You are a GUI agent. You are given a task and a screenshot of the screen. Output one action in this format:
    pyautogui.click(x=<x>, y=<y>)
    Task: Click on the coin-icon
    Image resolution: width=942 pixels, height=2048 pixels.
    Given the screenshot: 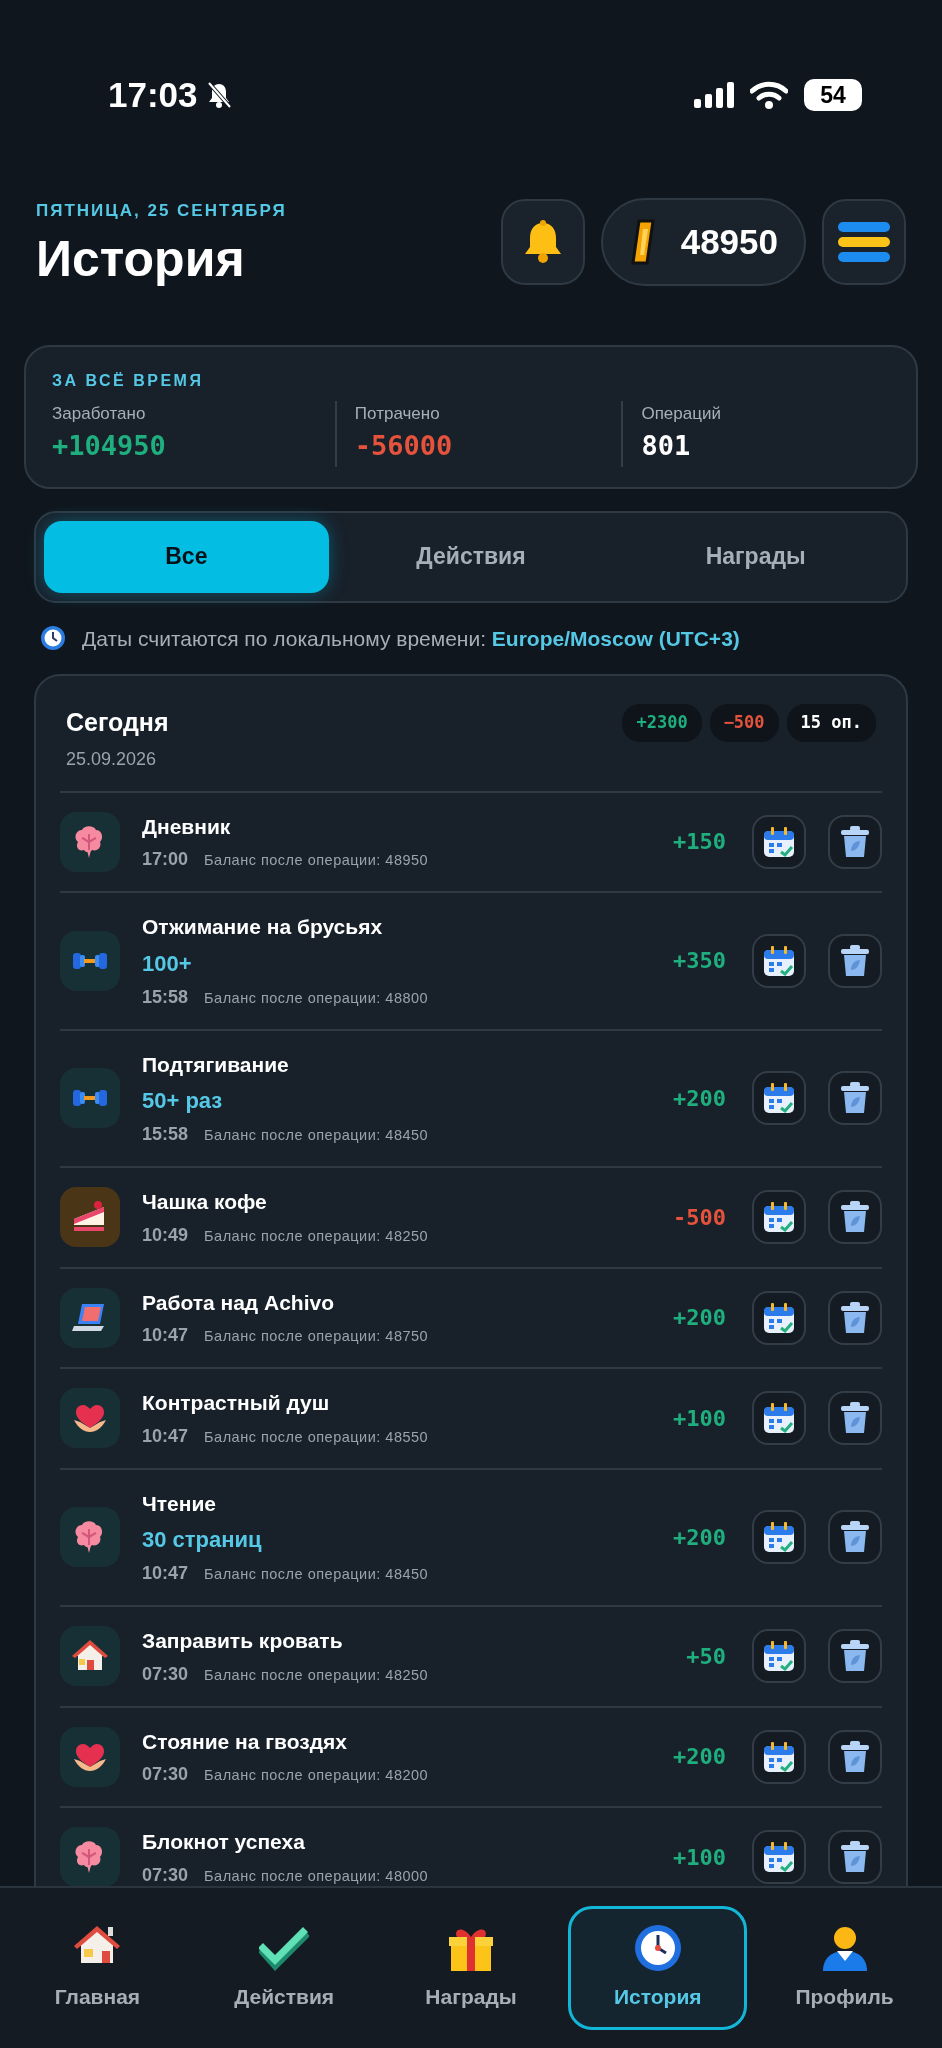 What is the action you would take?
    pyautogui.click(x=642, y=242)
    